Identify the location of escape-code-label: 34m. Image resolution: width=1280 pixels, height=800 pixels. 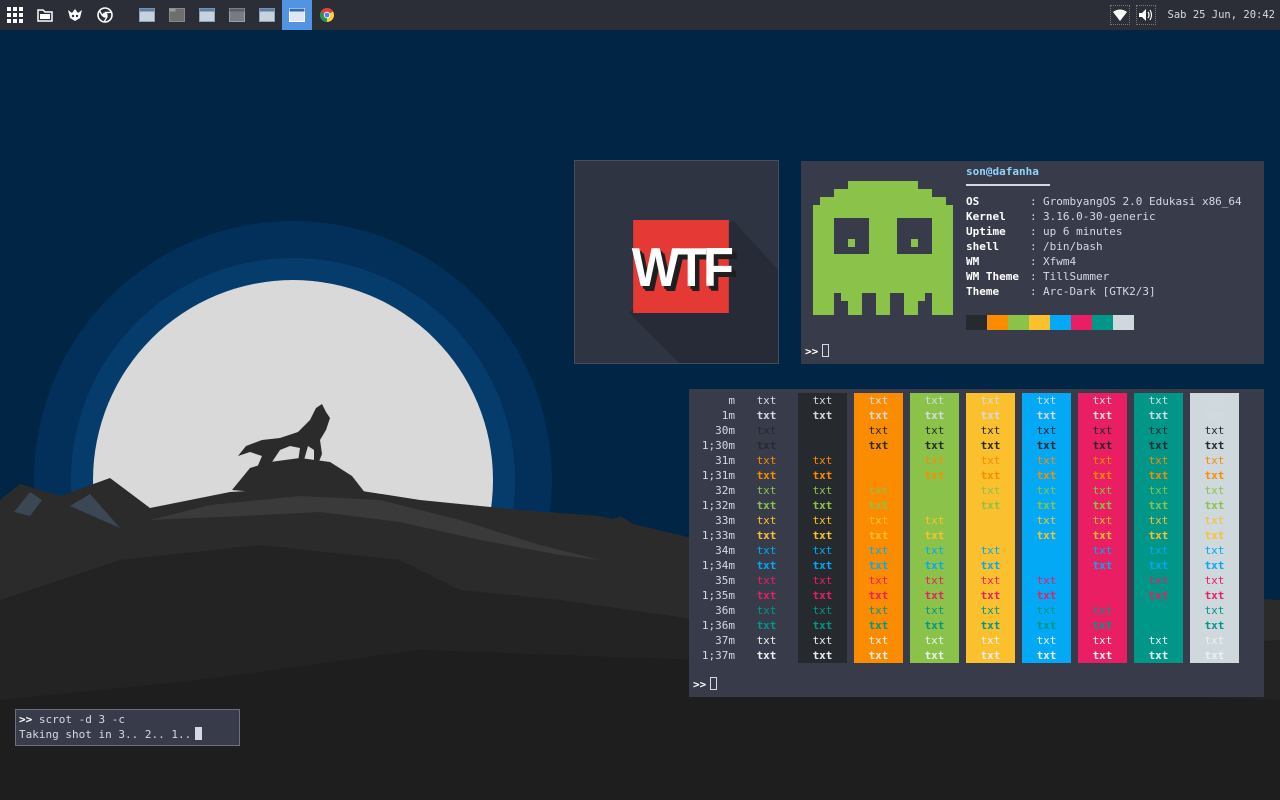
(725, 550).